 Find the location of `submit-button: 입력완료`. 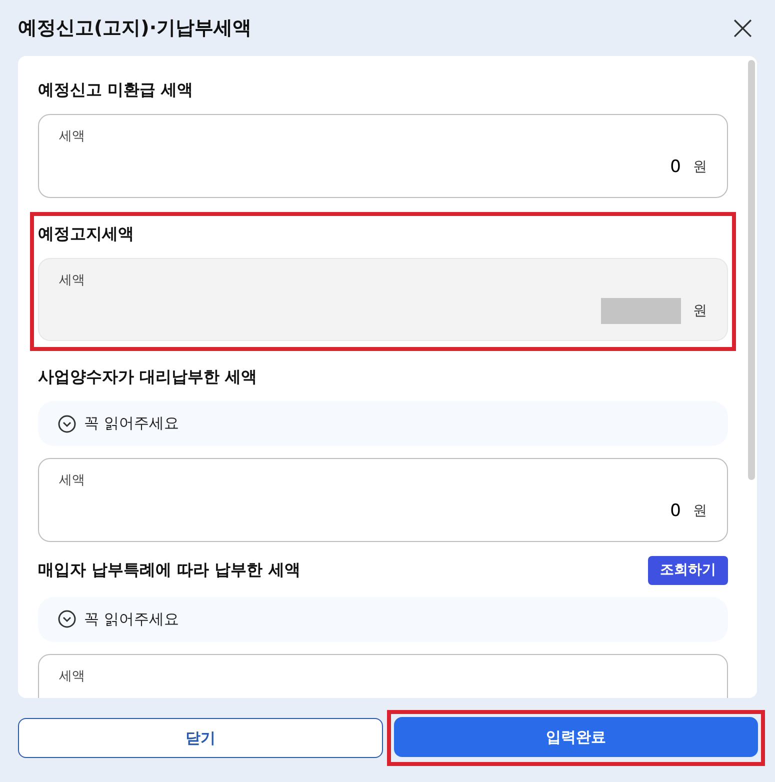

submit-button: 입력완료 is located at coordinates (576, 737).